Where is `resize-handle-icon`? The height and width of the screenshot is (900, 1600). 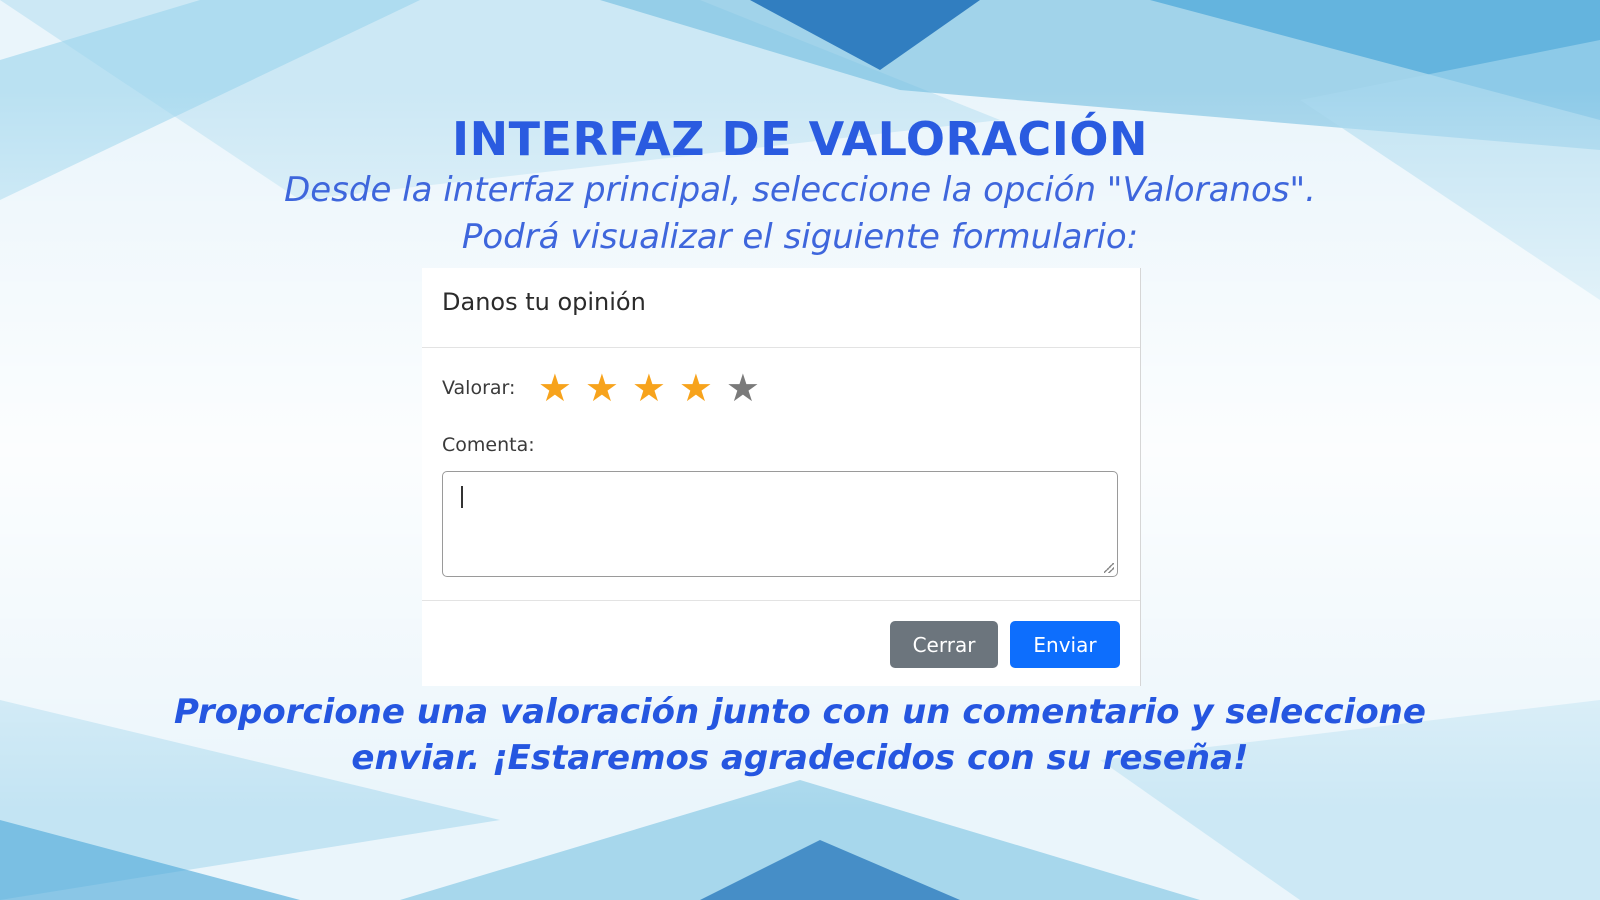 resize-handle-icon is located at coordinates (1109, 568).